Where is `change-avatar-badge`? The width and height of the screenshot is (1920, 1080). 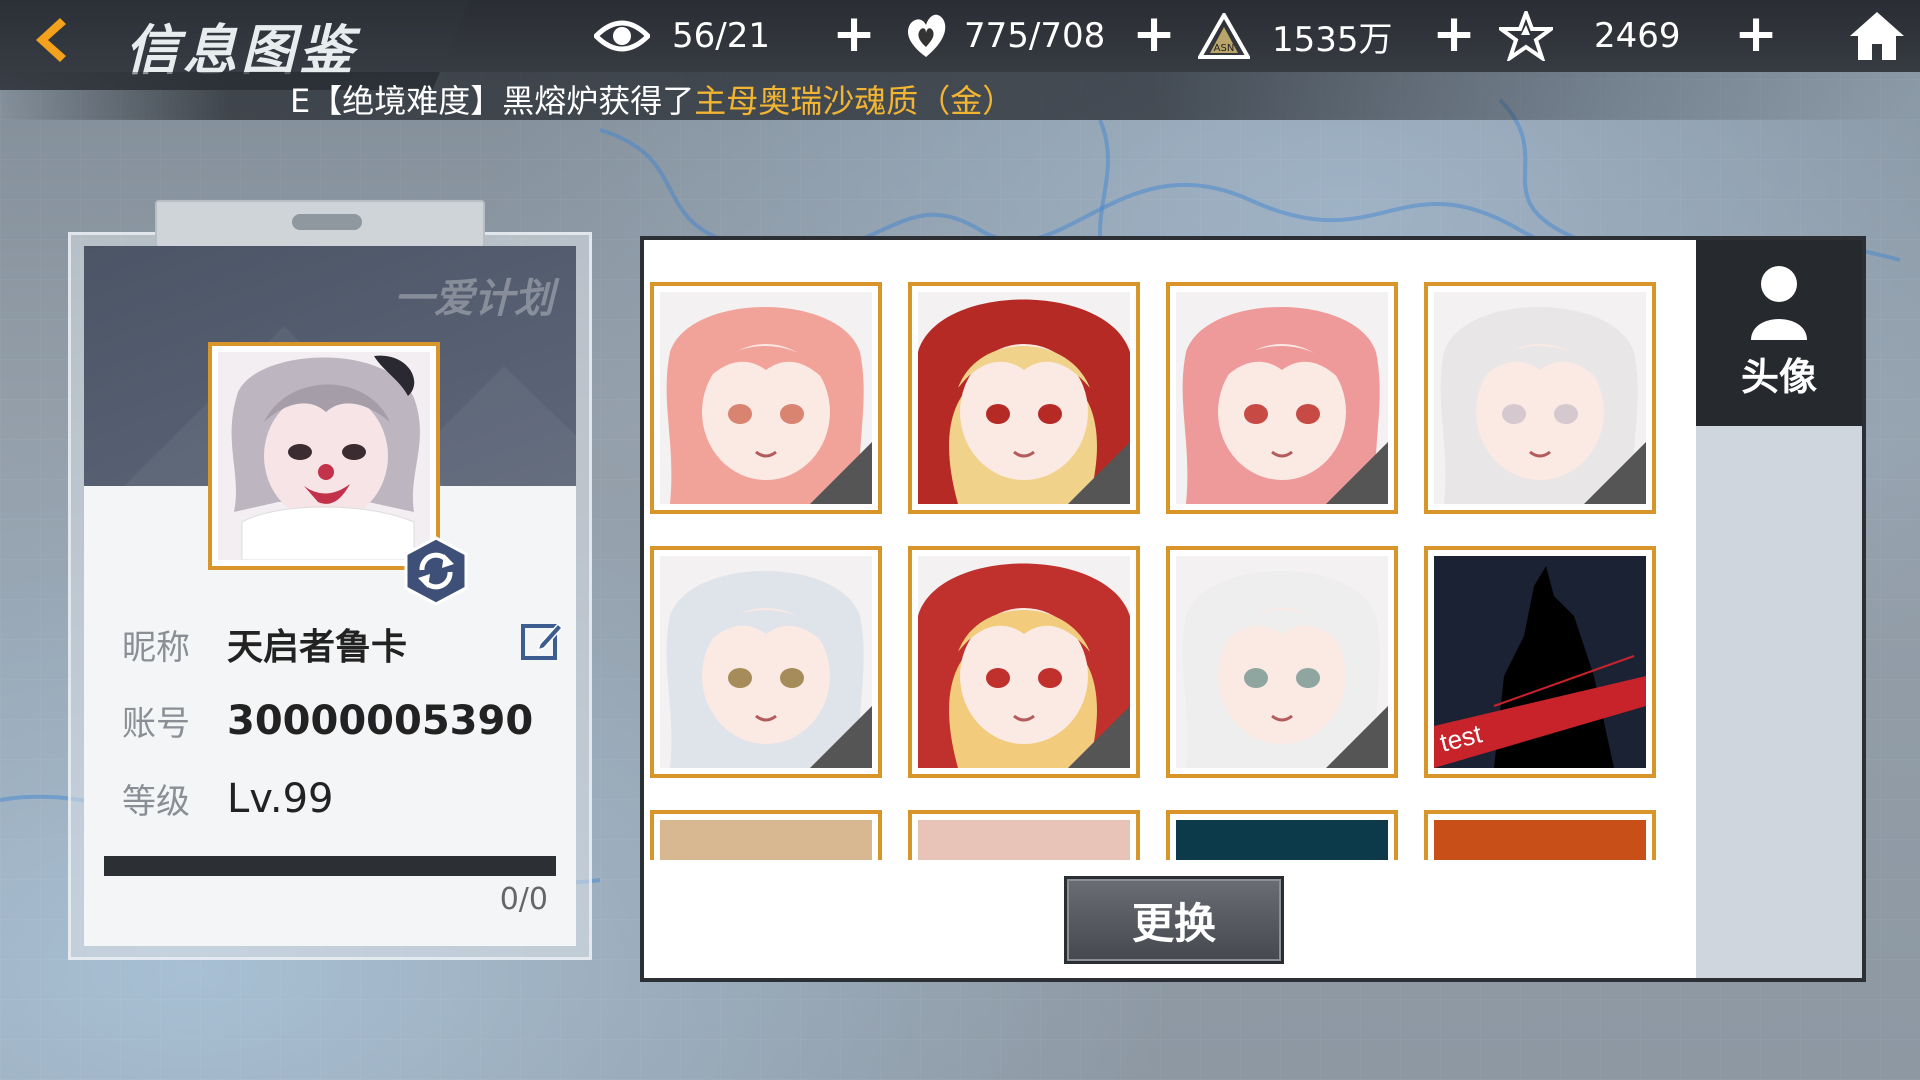 change-avatar-badge is located at coordinates (436, 571).